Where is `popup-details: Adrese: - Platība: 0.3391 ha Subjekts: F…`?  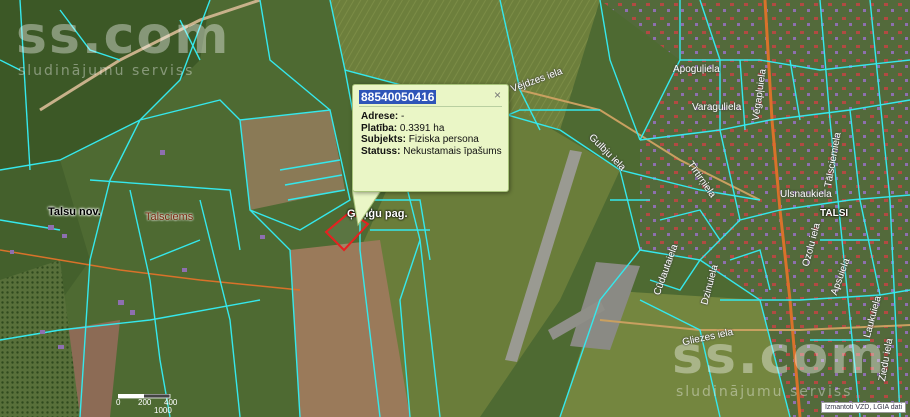
popup-details: Adrese: - Platība: 0.3391 ha Subjekts: F… is located at coordinates (432, 134).